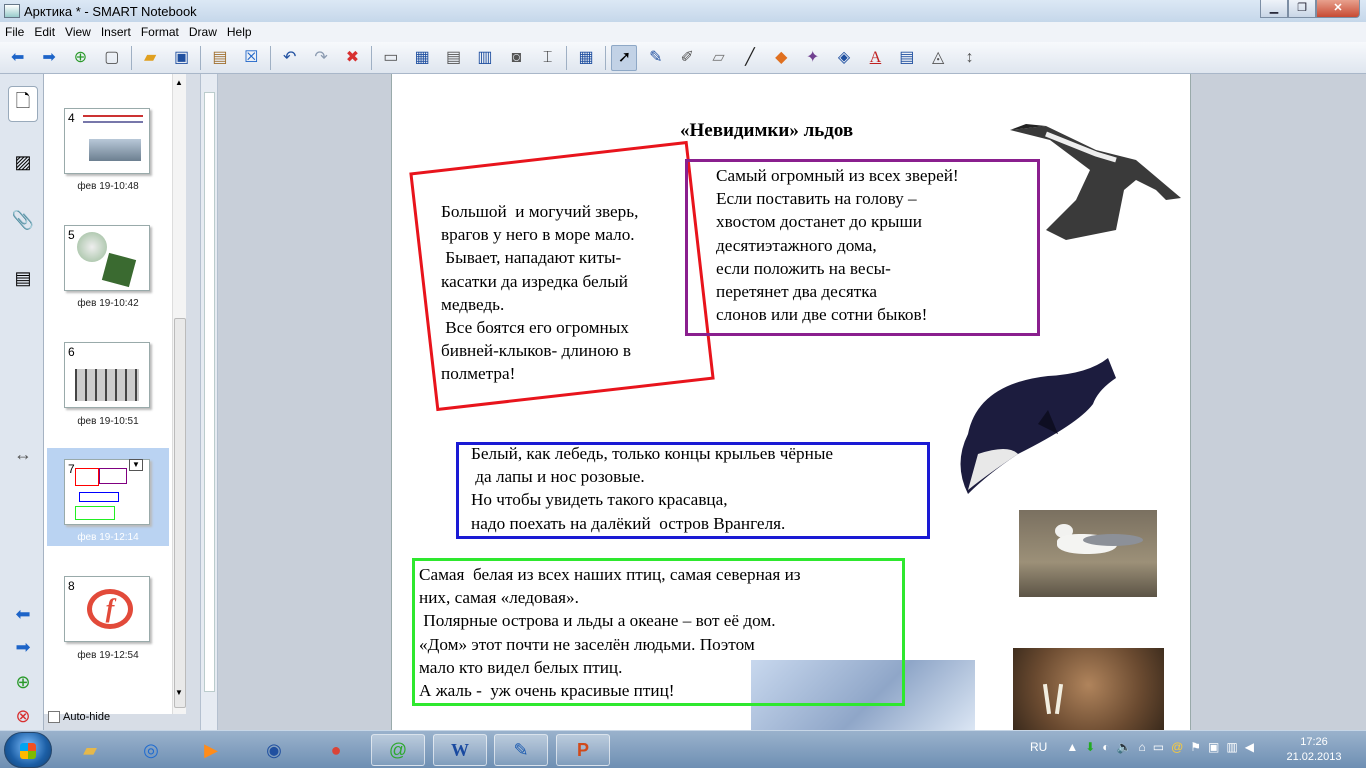 This screenshot has width=1366, height=768. I want to click on document-camera-icon: ⌶, so click(548, 58).